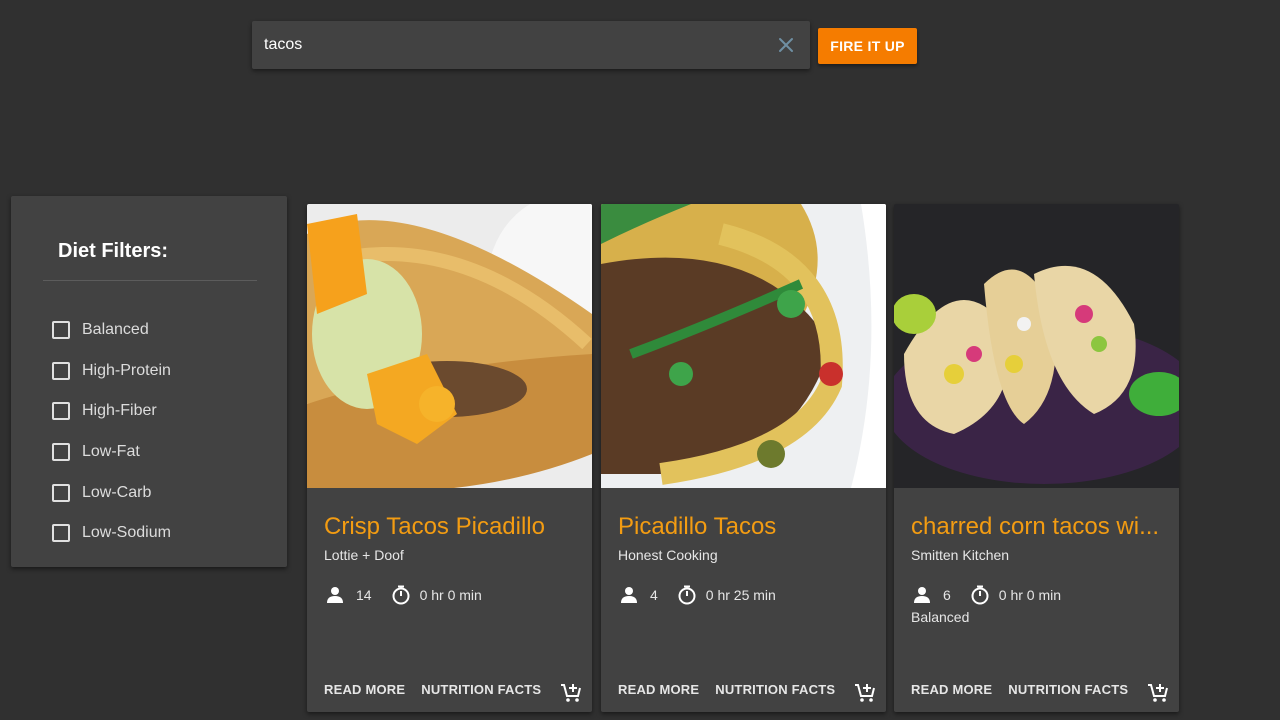 This screenshot has width=1280, height=720. What do you see at coordinates (126, 533) in the screenshot?
I see `filter-label: Low-Sodium` at bounding box center [126, 533].